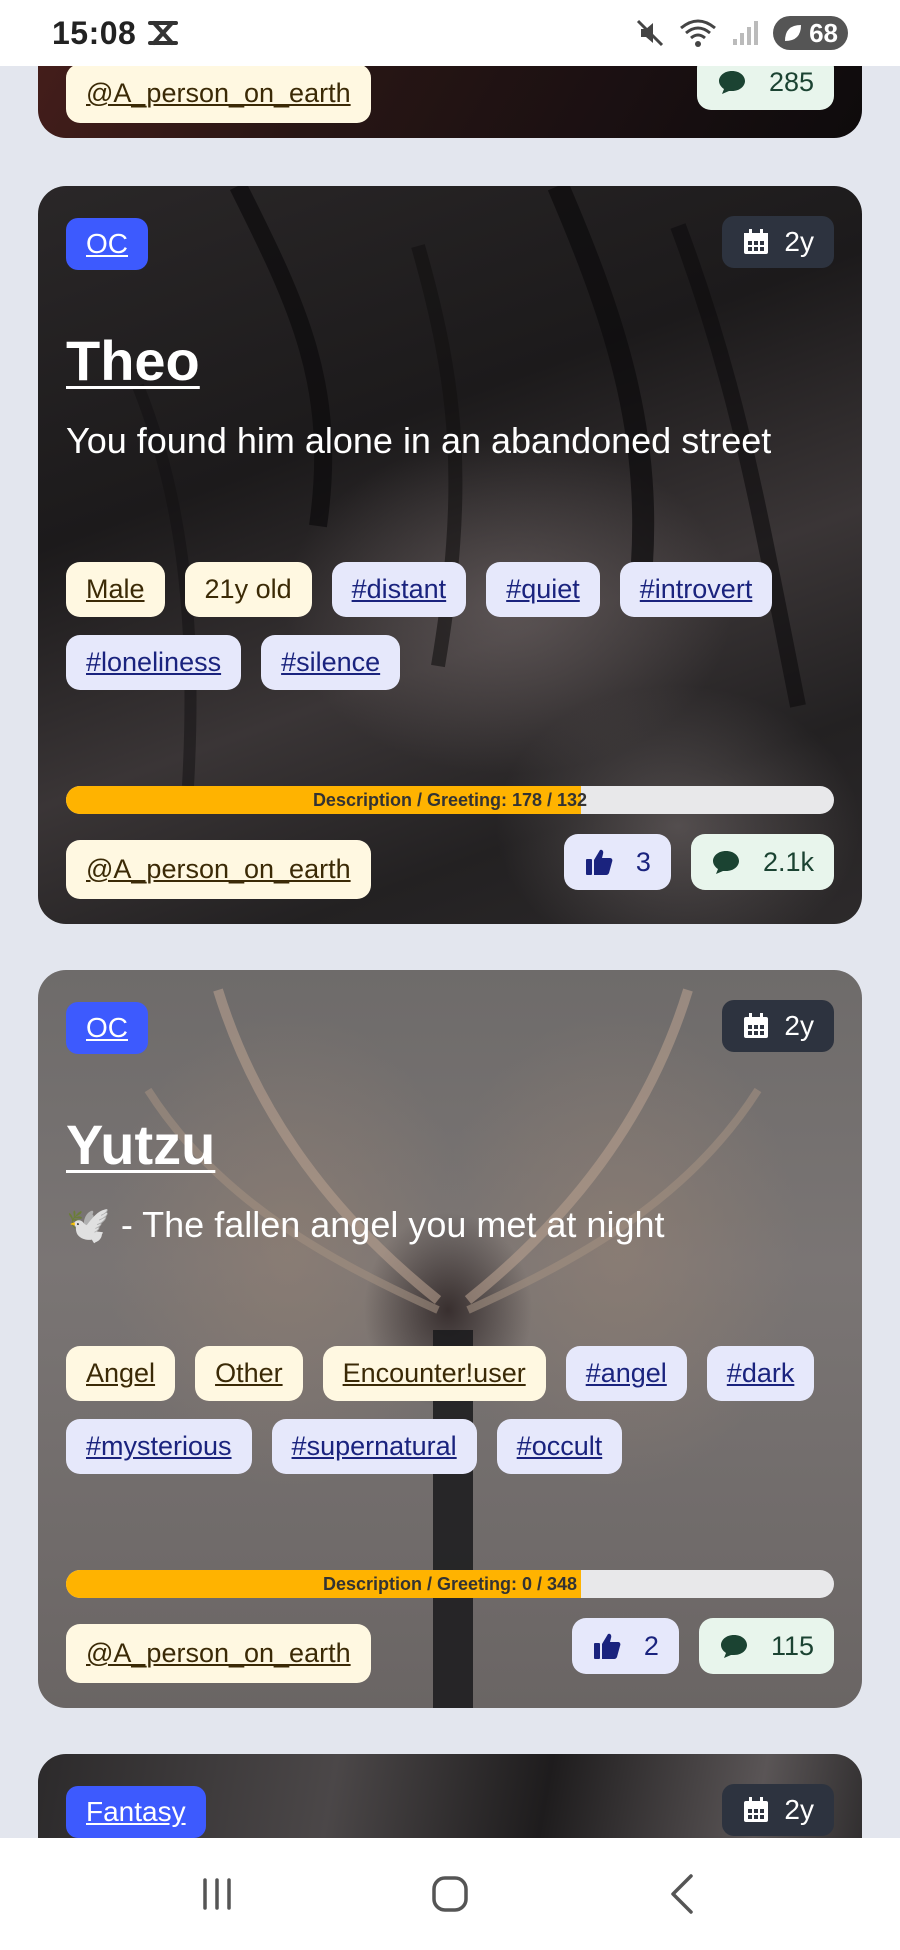 The image size is (900, 1950). Describe the element at coordinates (140, 1144) in the screenshot. I see `character-name: Yutzu` at that location.